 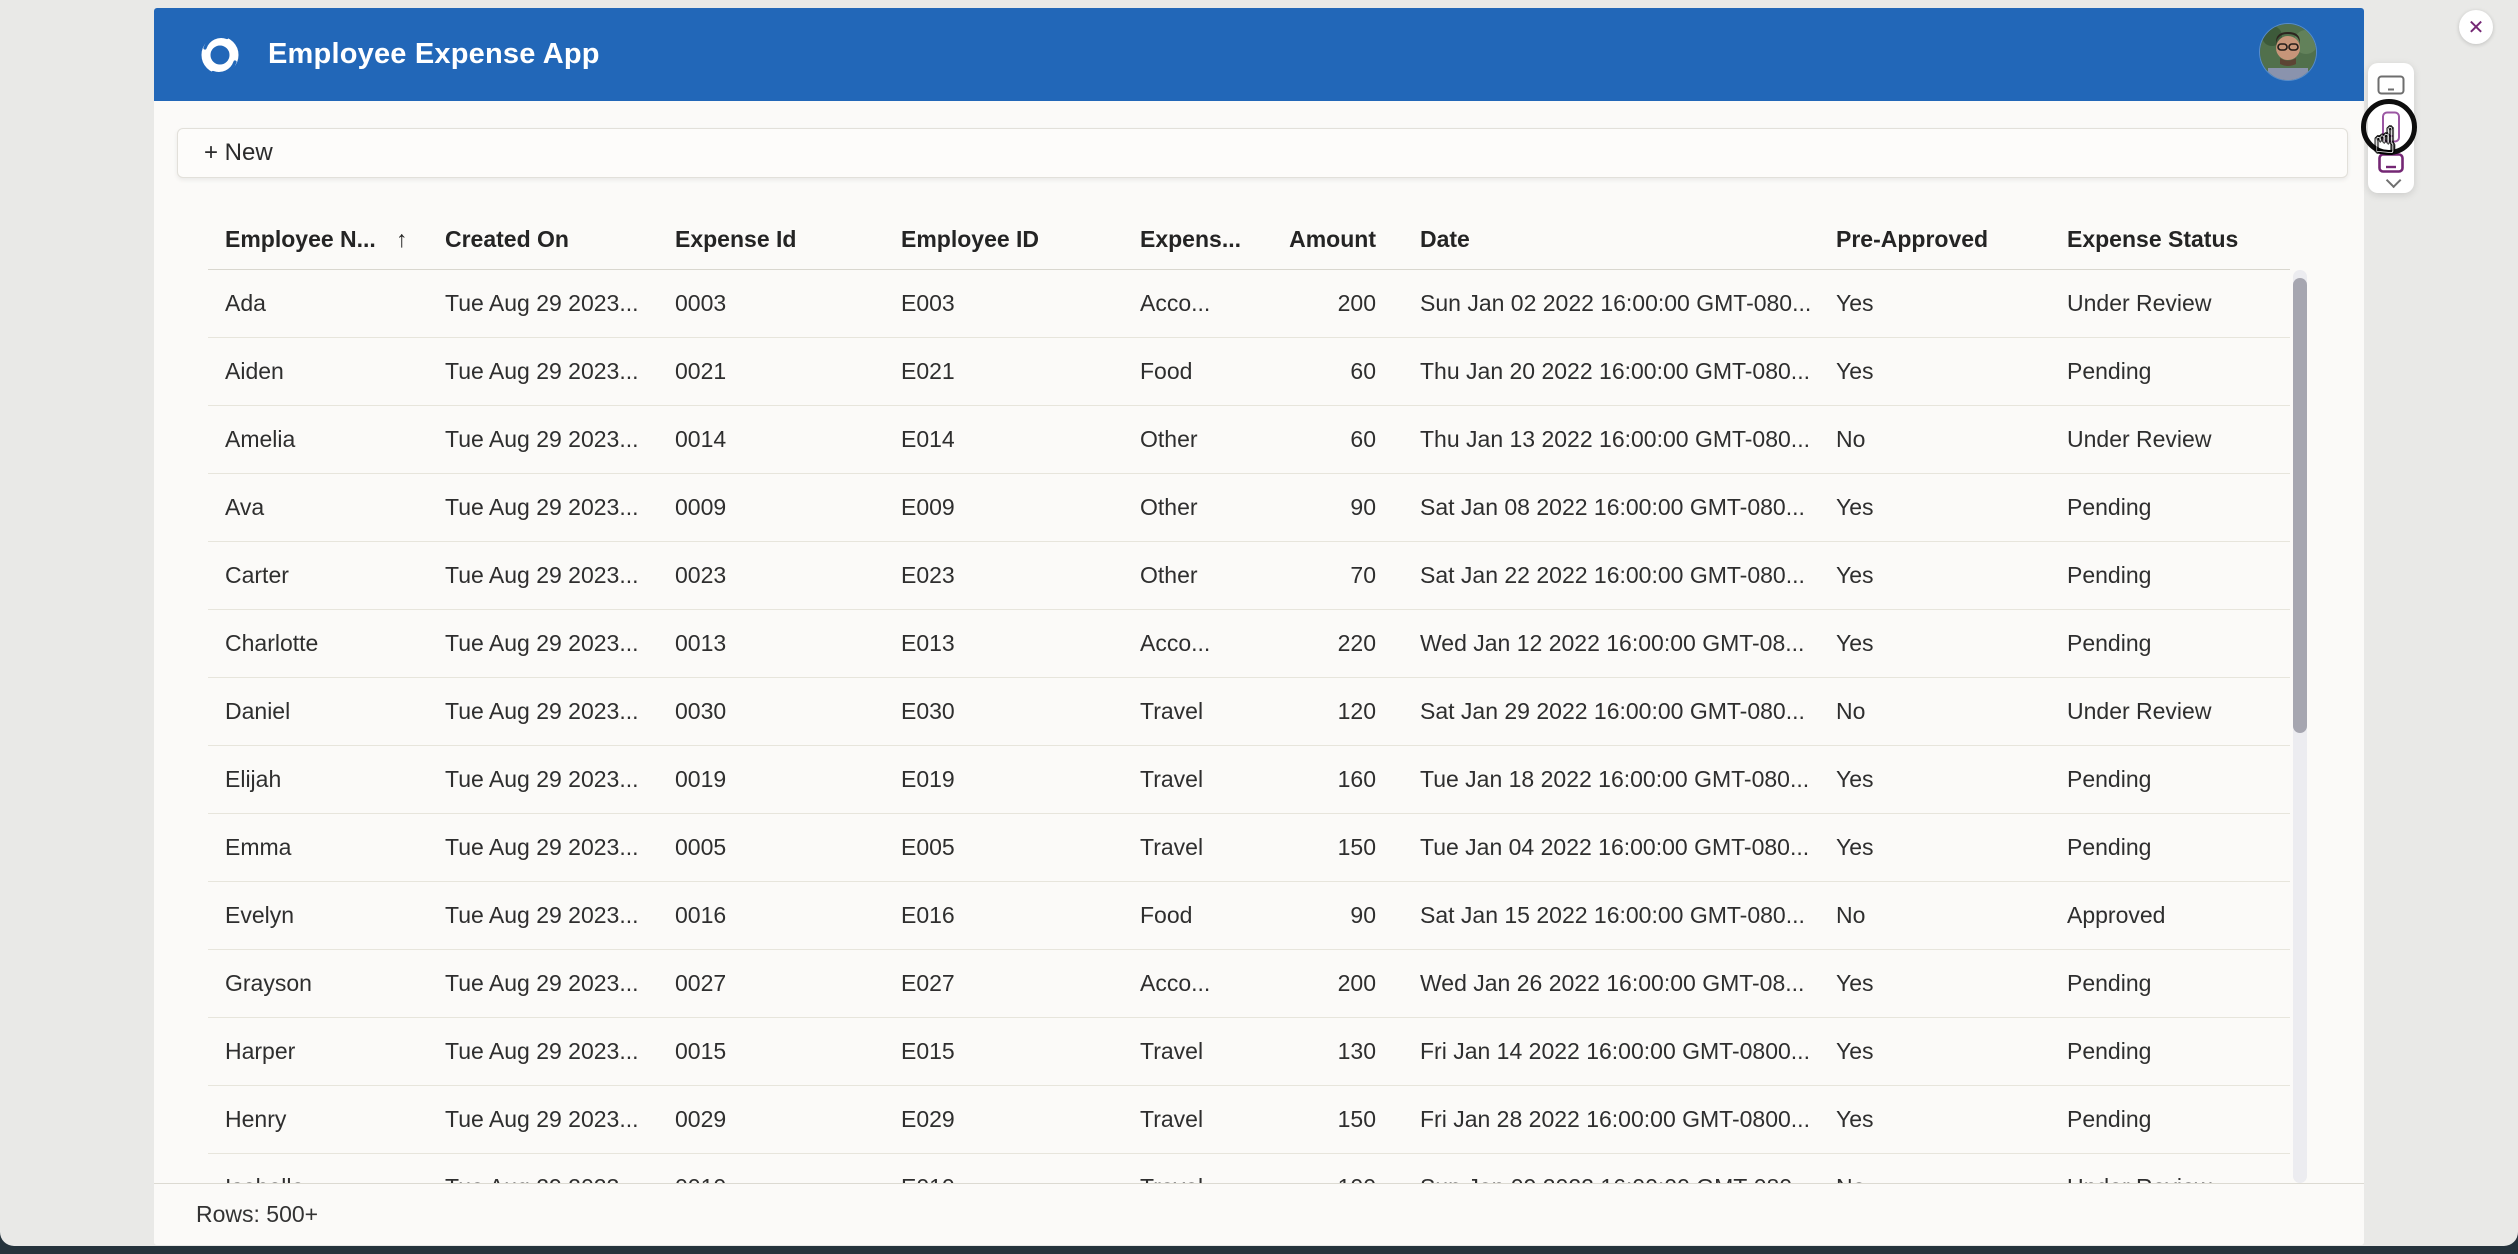 What do you see at coordinates (701, 575) in the screenshot?
I see `cell-expense-id: 0023` at bounding box center [701, 575].